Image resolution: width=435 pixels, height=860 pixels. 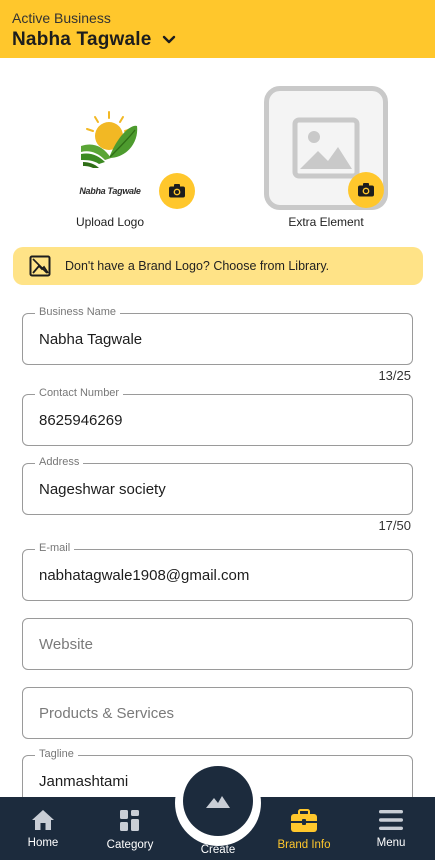 What do you see at coordinates (391, 843) in the screenshot?
I see `nav-menu-label: Menu` at bounding box center [391, 843].